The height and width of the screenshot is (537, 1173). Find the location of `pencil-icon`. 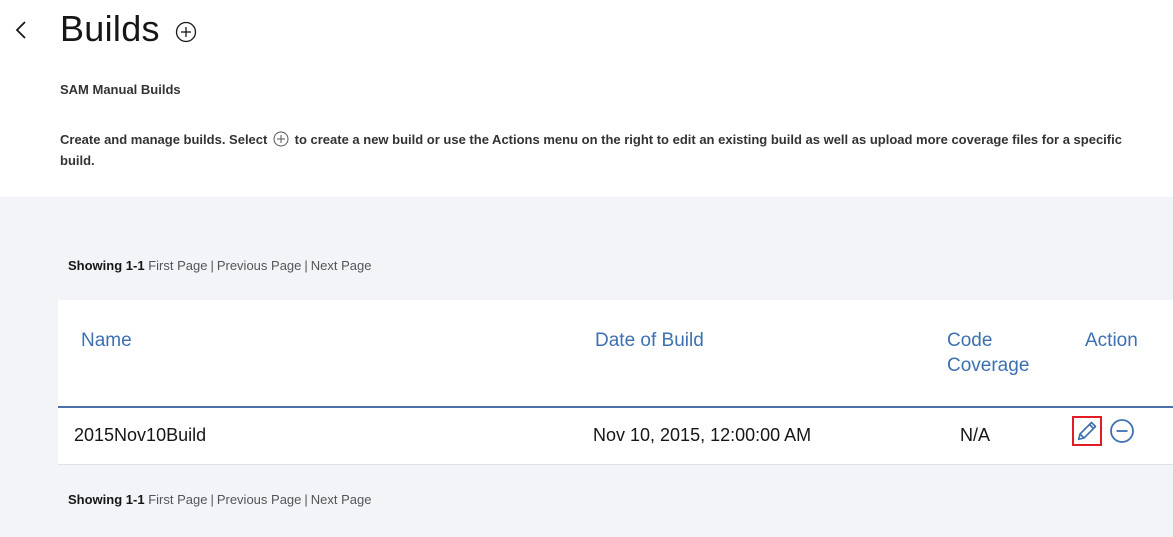

pencil-icon is located at coordinates (1087, 431).